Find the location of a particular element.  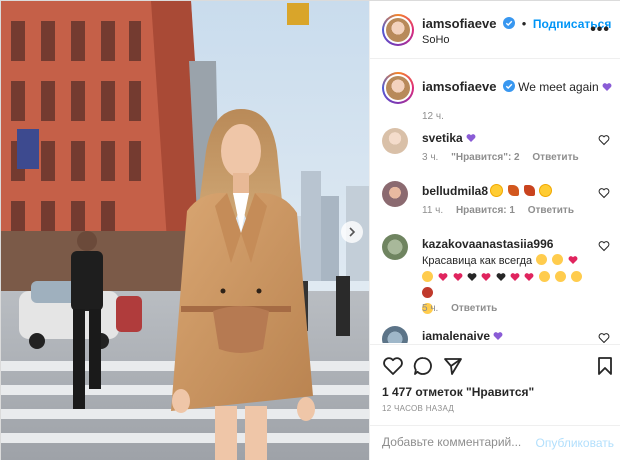

fallen-leaf-emoji-icon is located at coordinates (530, 190).